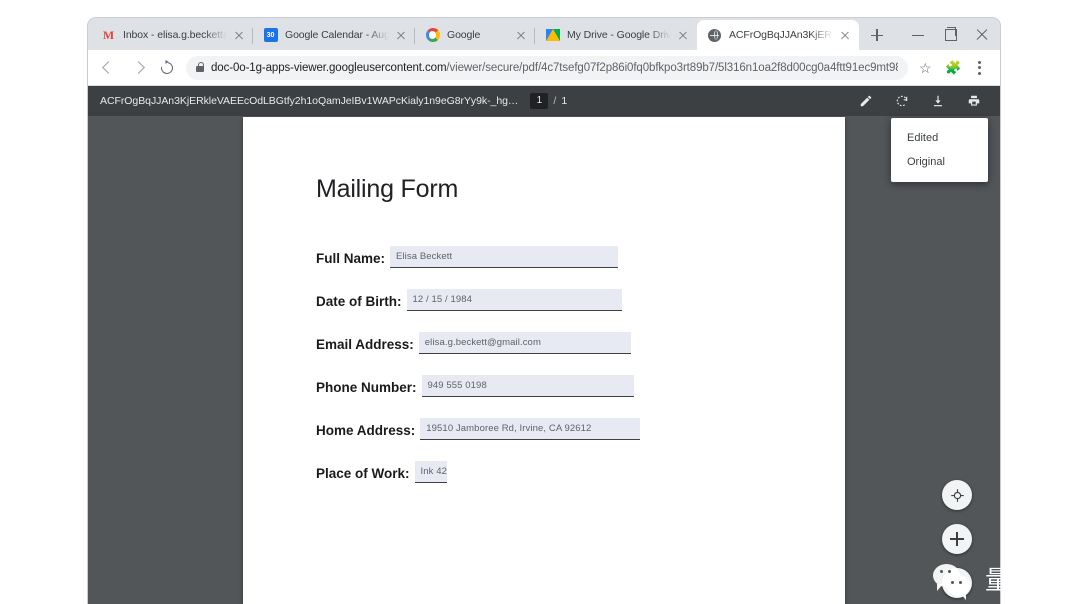 The width and height of the screenshot is (1080, 604). Describe the element at coordinates (619, 35) in the screenshot. I see `tab-title: My Drive - Google Drive` at that location.